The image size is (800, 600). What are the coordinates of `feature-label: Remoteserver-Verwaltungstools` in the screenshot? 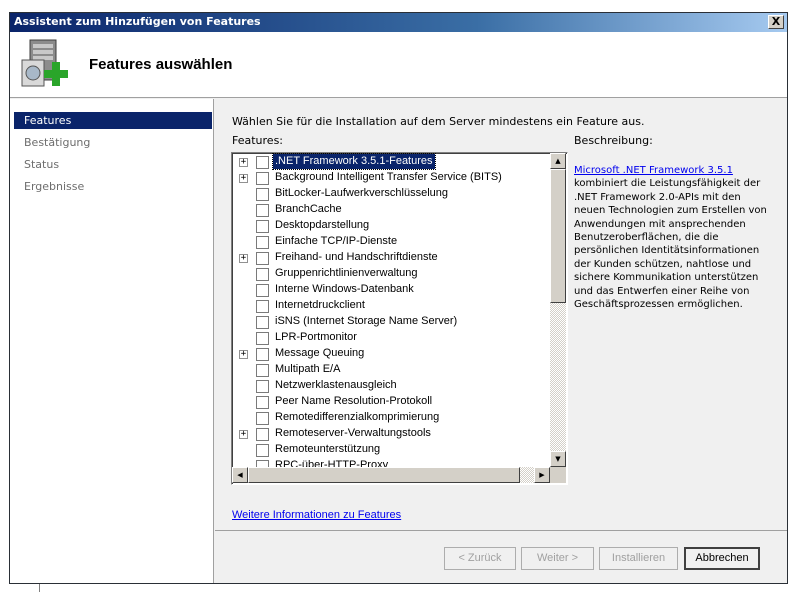 It's located at (353, 433).